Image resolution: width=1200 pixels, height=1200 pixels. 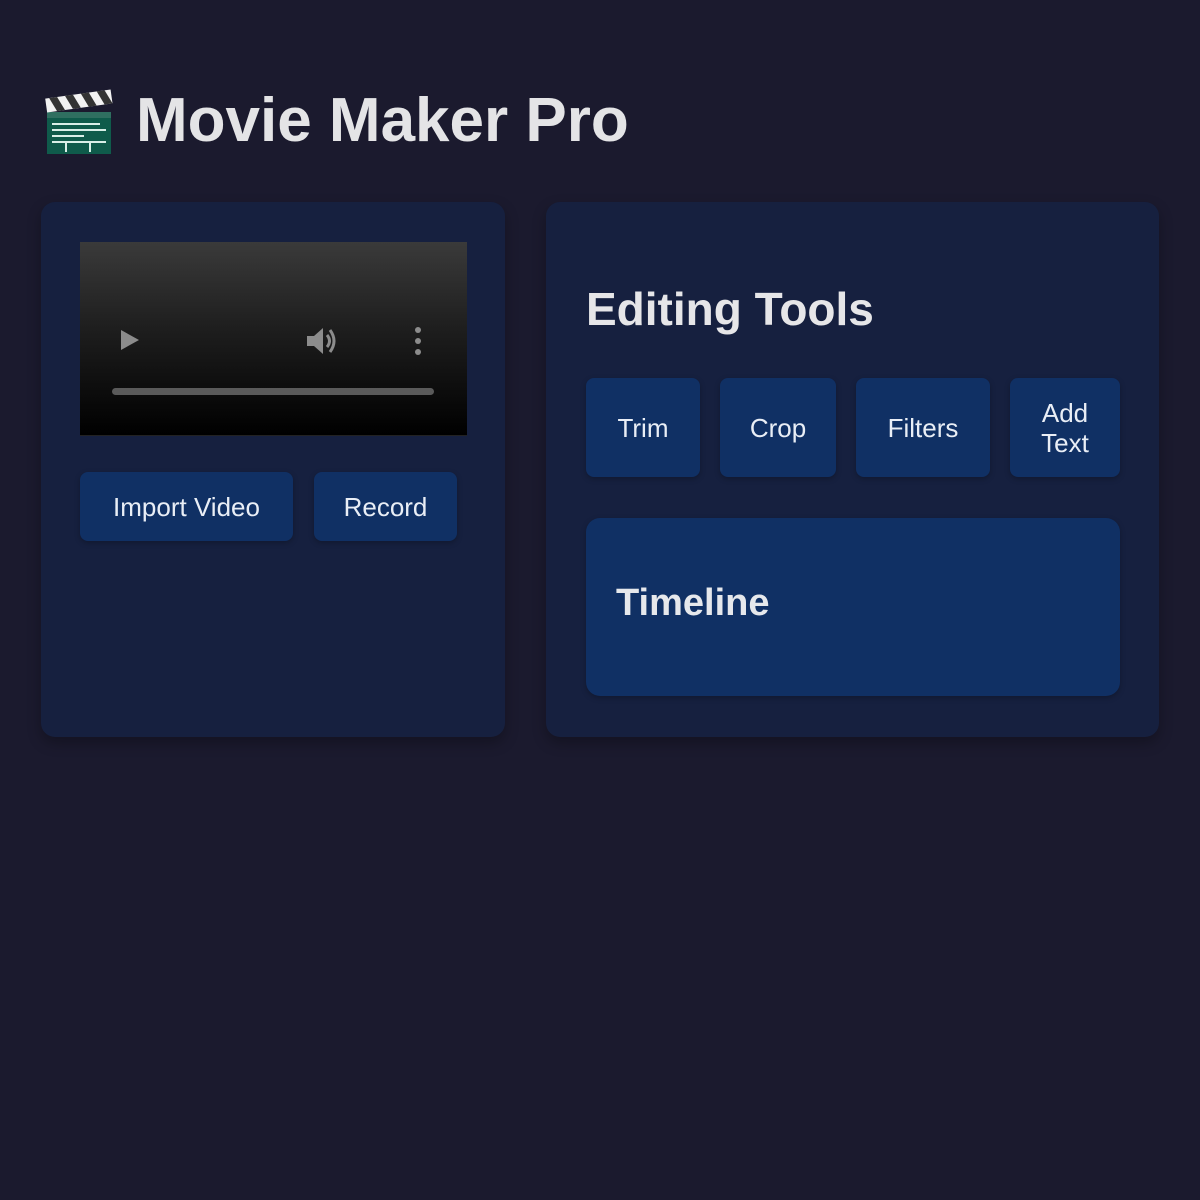 I want to click on volume-icon, so click(x=322, y=341).